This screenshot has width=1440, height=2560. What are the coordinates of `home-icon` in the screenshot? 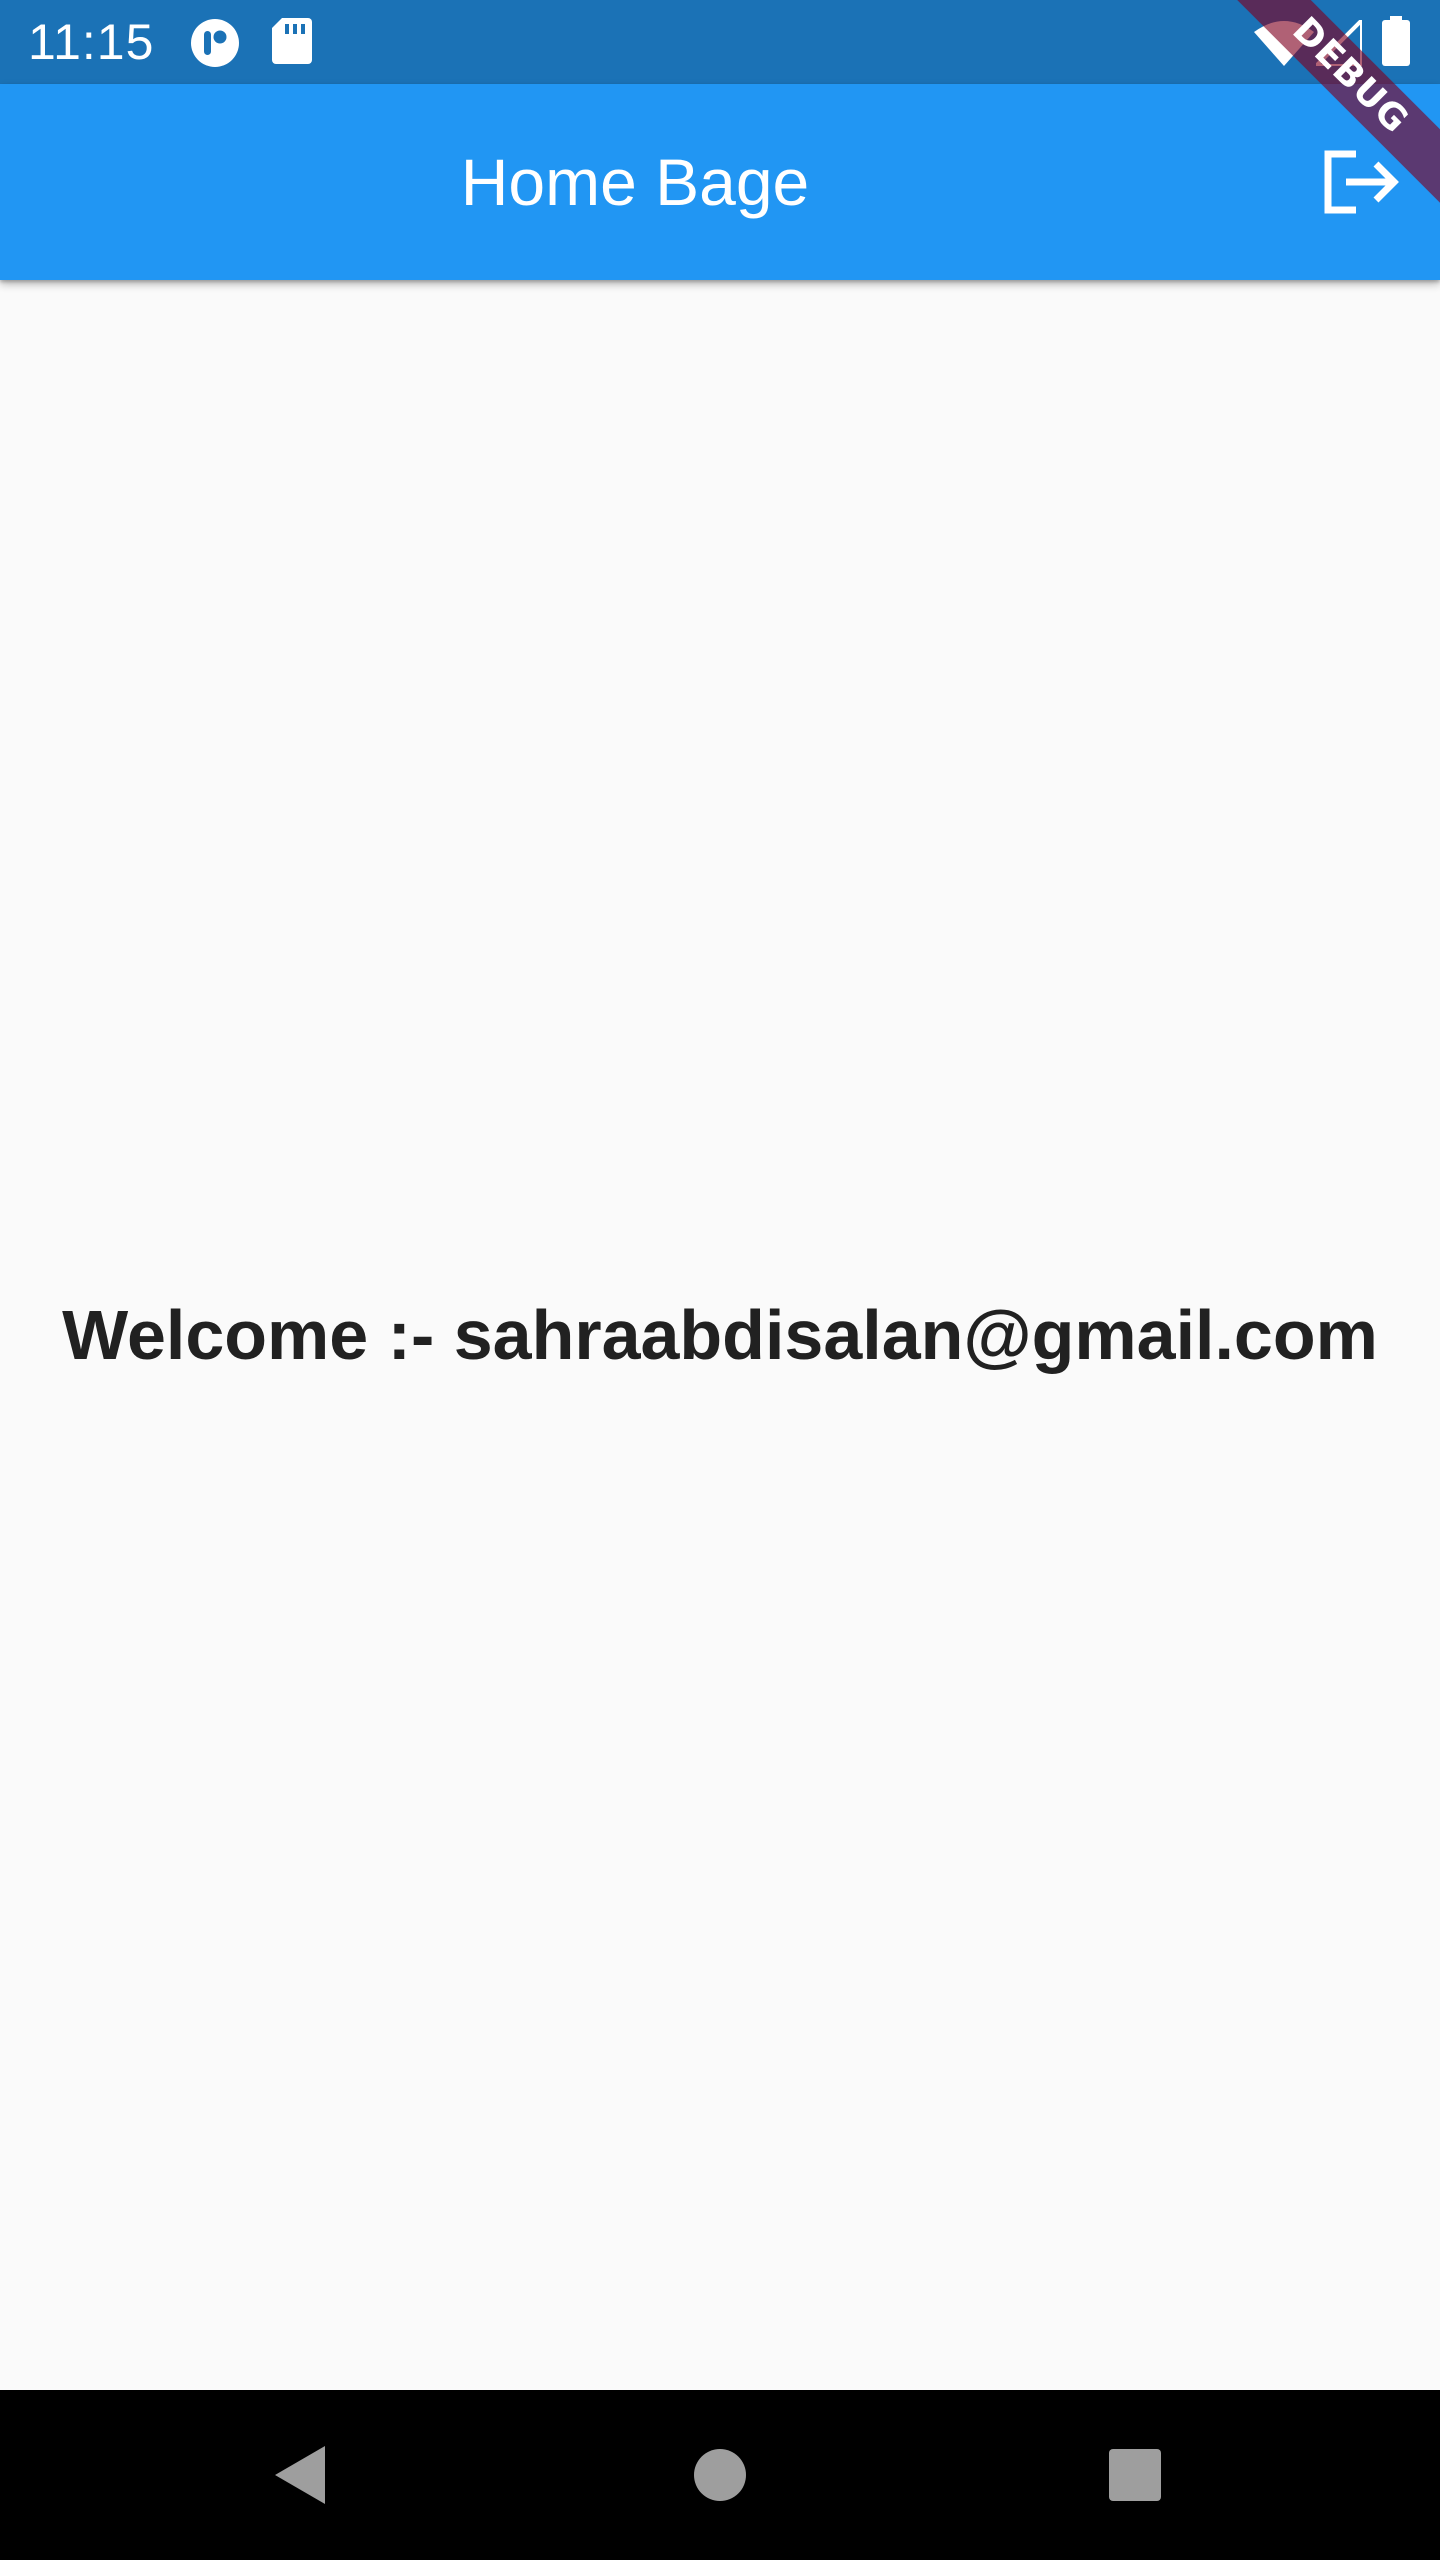 It's located at (720, 2475).